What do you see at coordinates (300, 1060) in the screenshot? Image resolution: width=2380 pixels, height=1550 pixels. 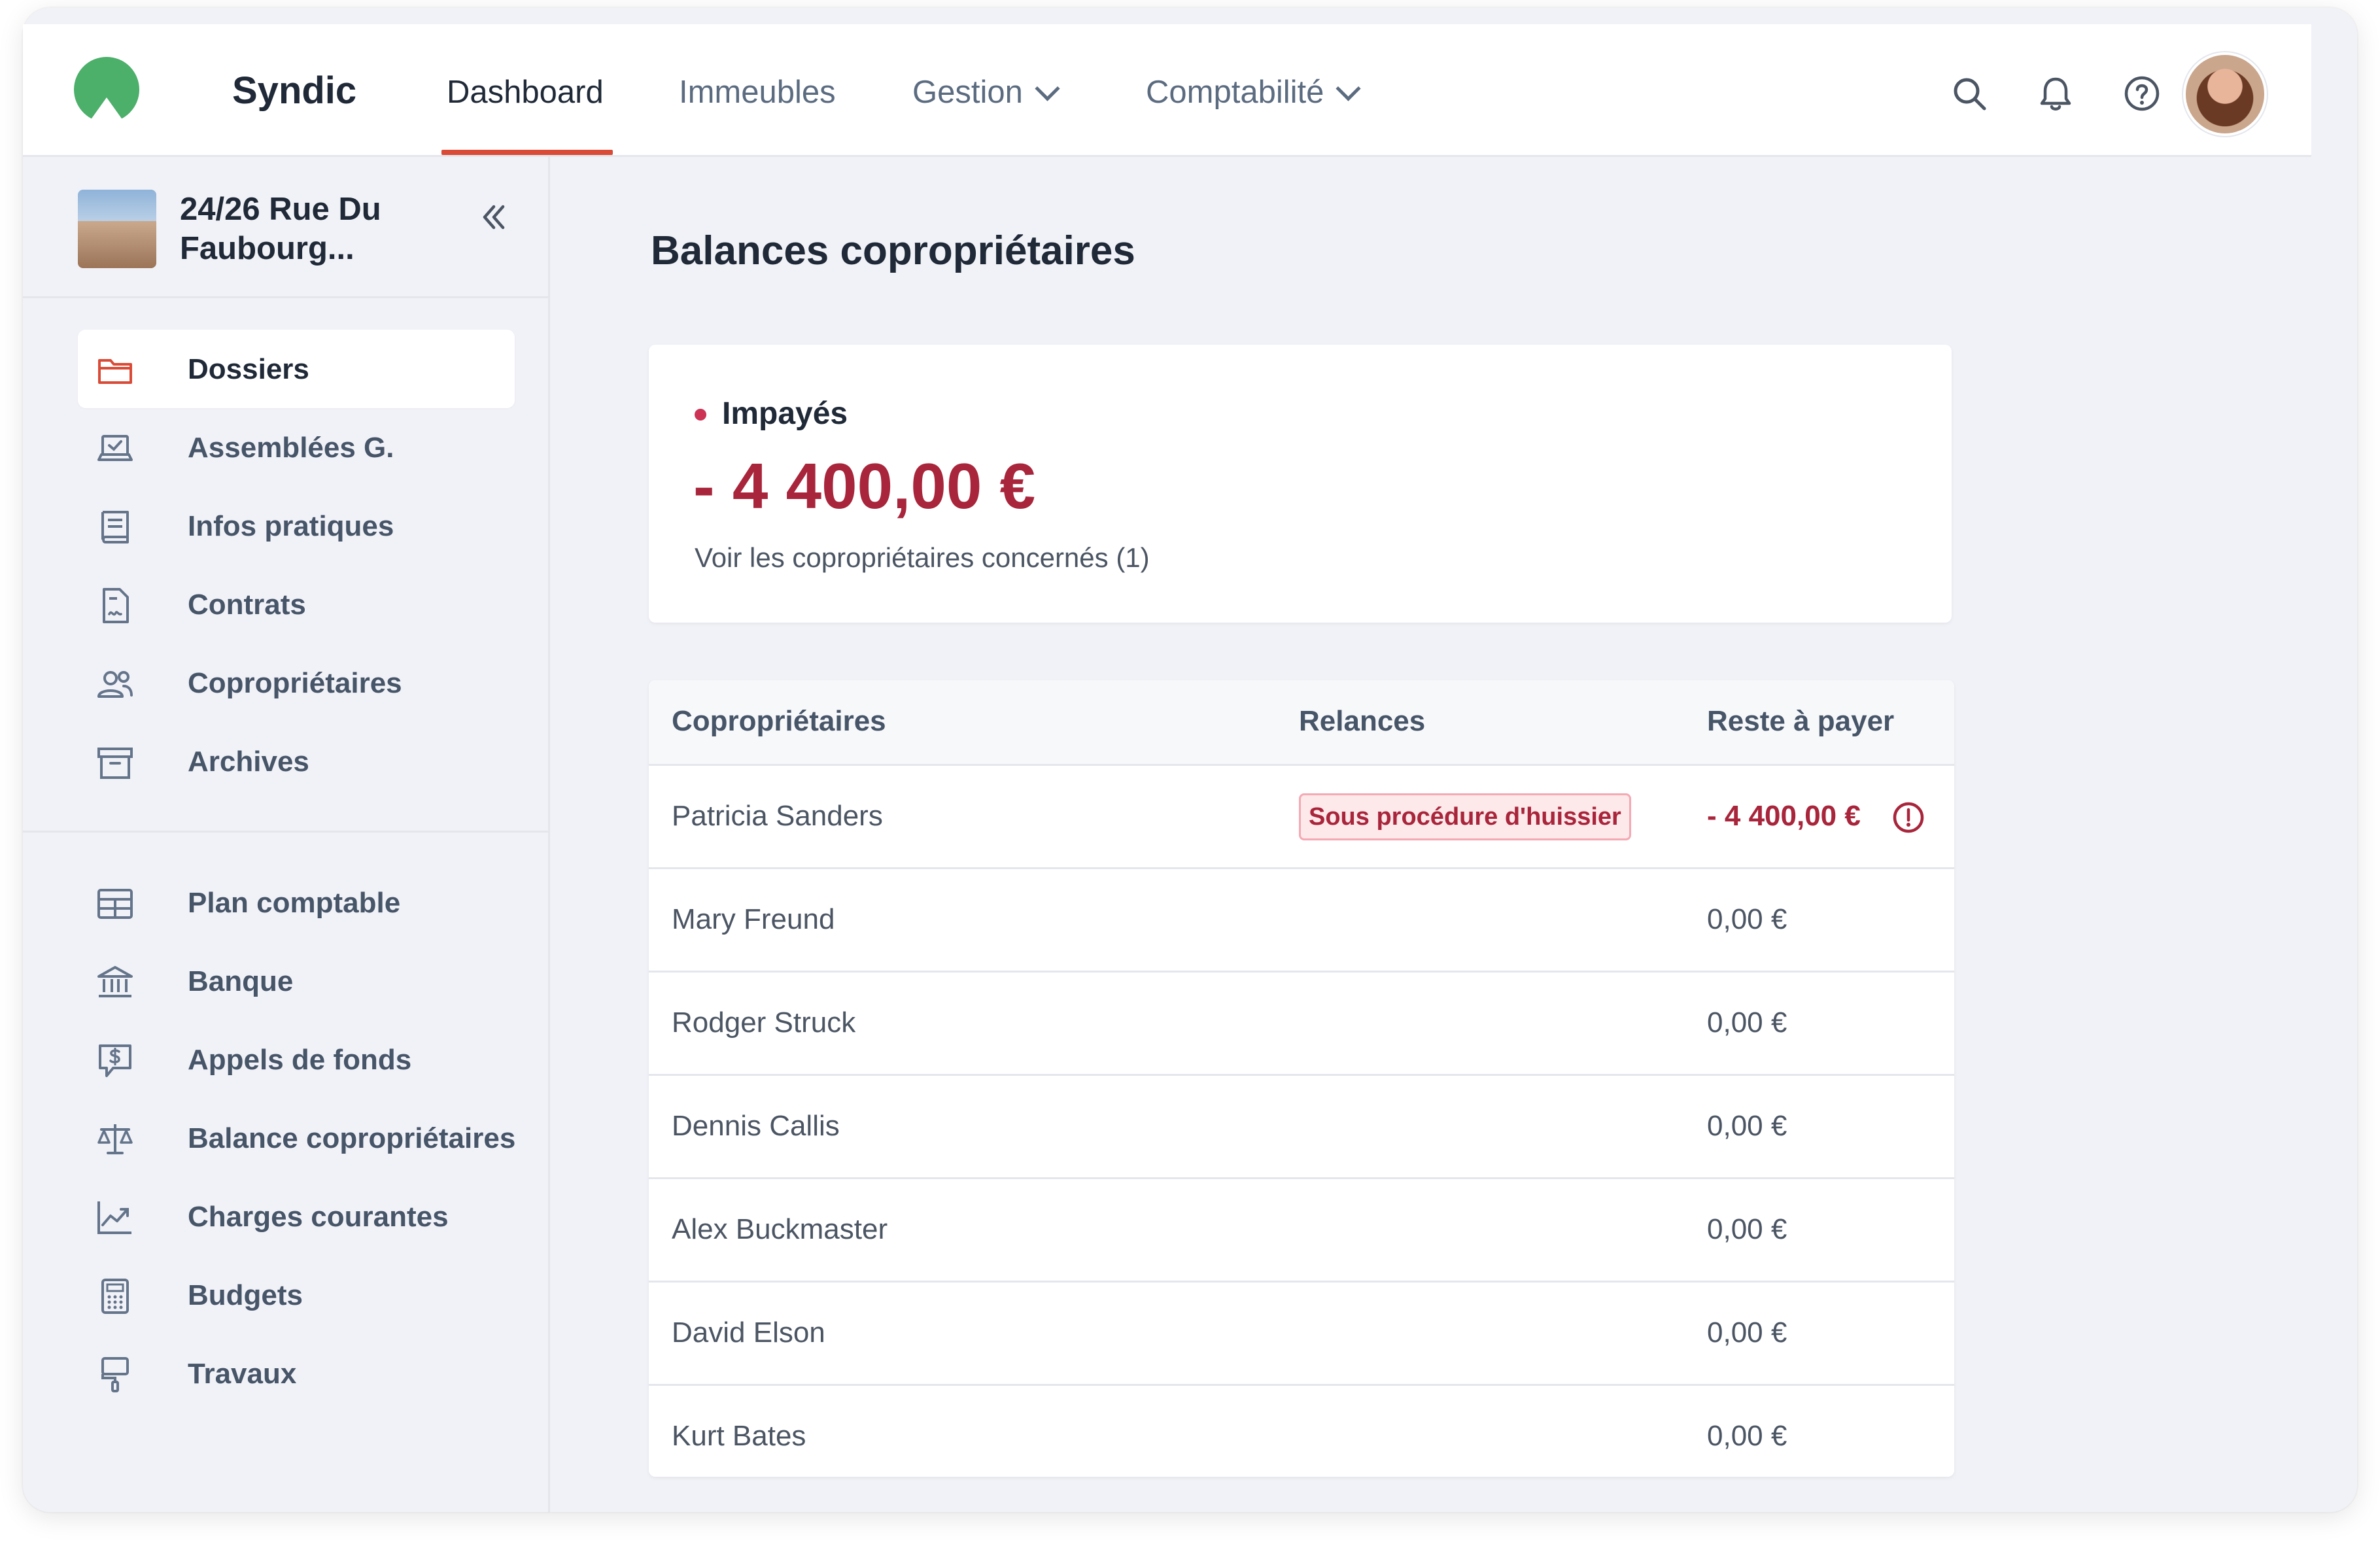 I see `sidebar-item-label: Appels de fonds` at bounding box center [300, 1060].